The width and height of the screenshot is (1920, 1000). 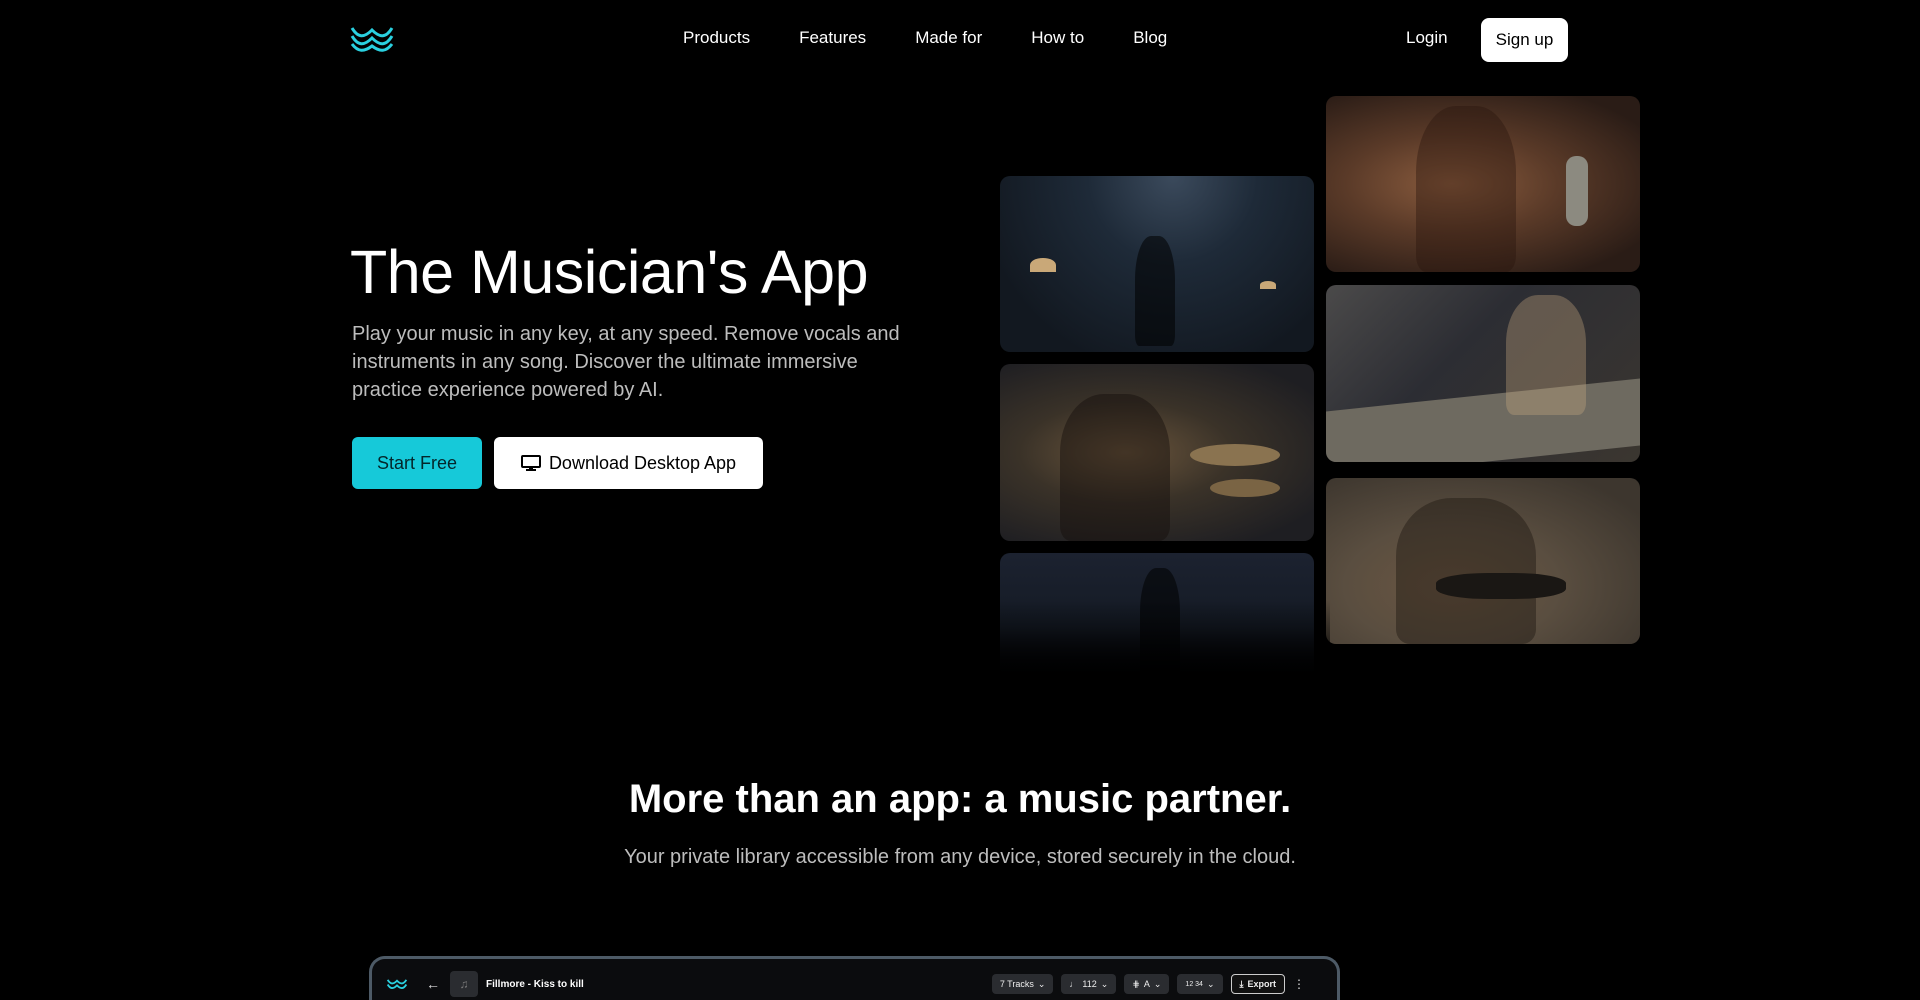 What do you see at coordinates (433, 984) in the screenshot?
I see `back-arrow-icon: ←` at bounding box center [433, 984].